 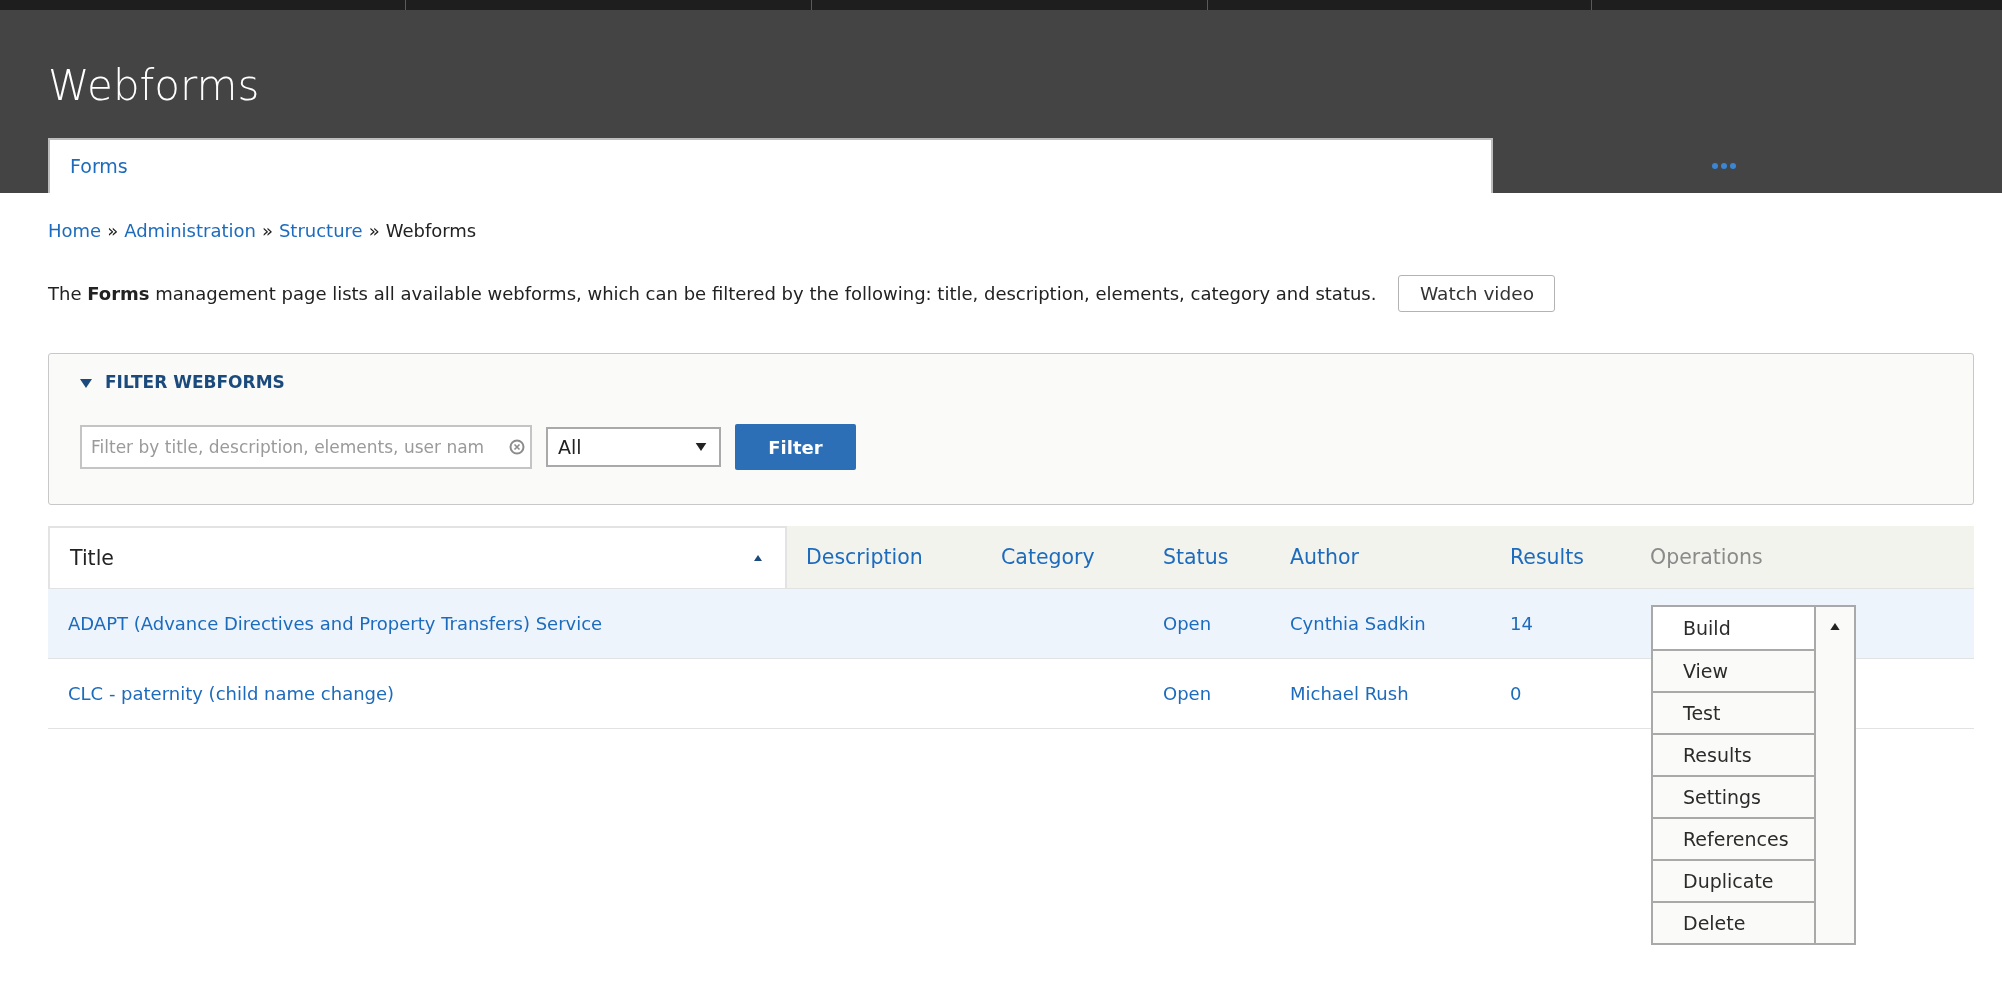 What do you see at coordinates (758, 558) in the screenshot?
I see `sort-icon` at bounding box center [758, 558].